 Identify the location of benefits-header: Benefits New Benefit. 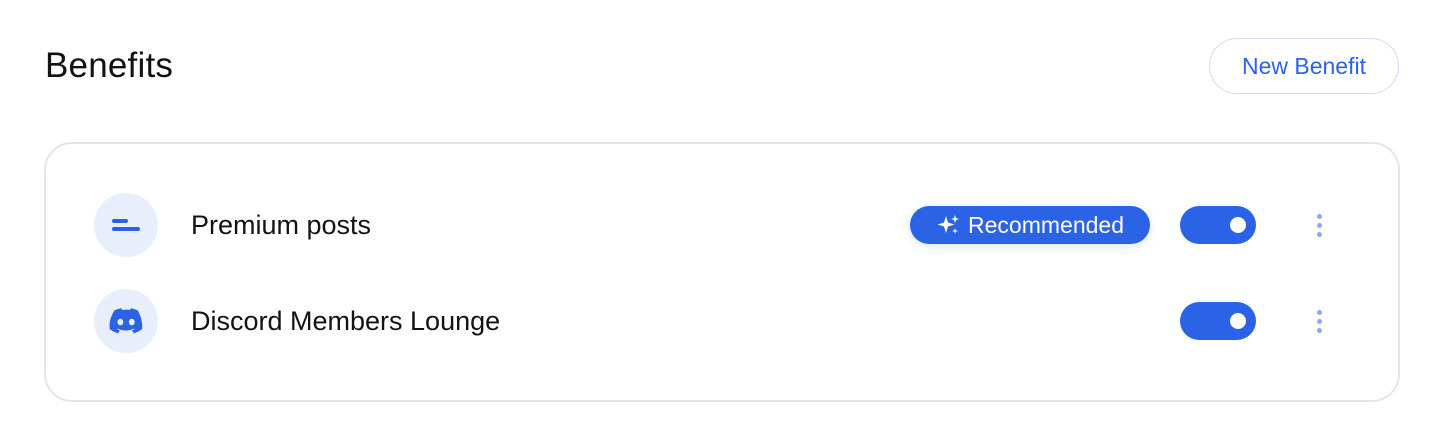
(722, 66).